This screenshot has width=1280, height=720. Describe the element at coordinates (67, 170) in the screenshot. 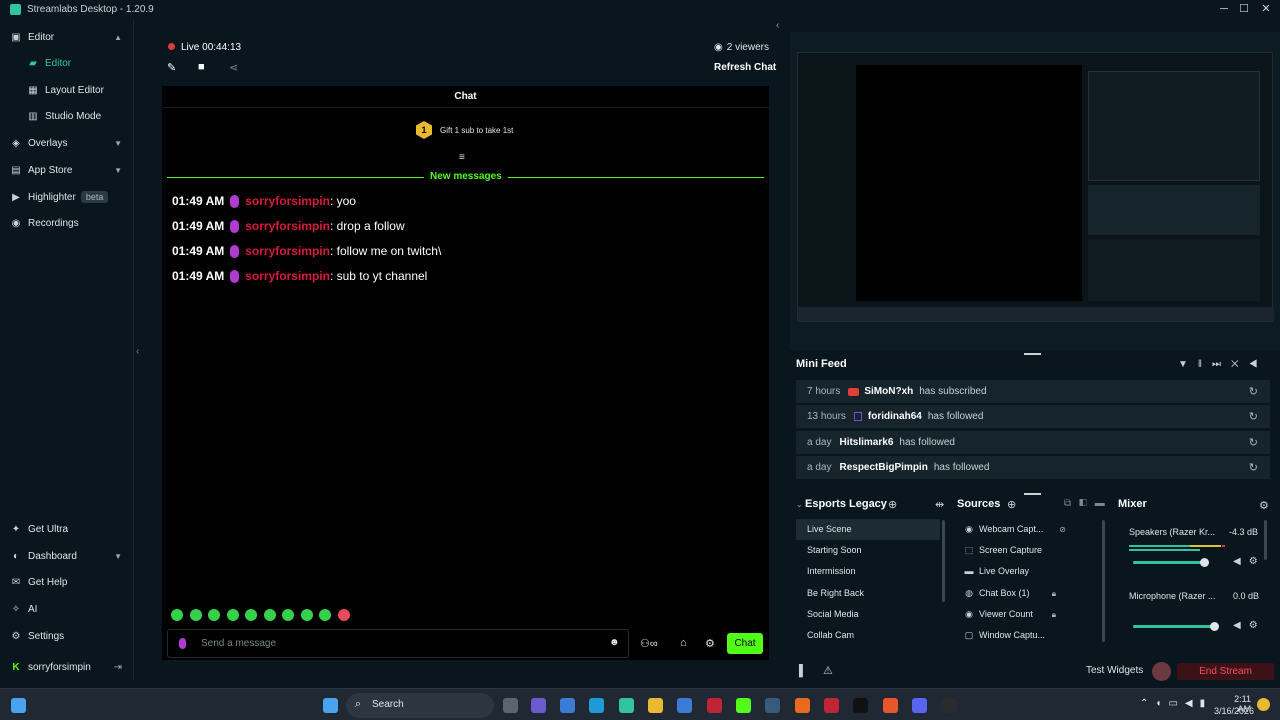

I see `sidebar-item-app-store: ▤ App Store ▼` at that location.